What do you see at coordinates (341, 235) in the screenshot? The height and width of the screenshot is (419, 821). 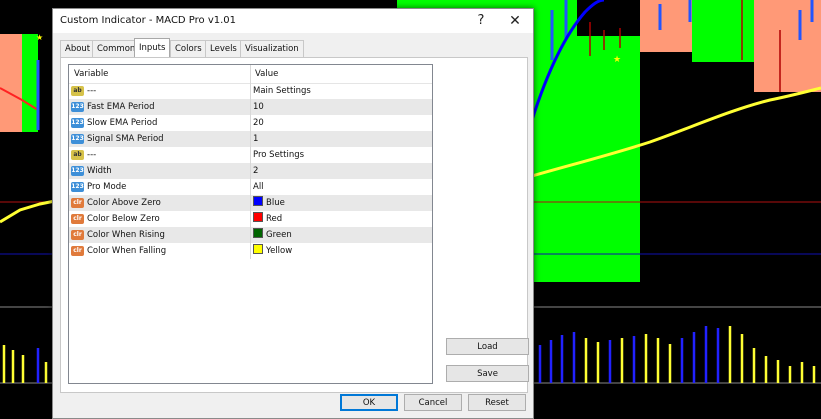 I see `row-value: Green` at bounding box center [341, 235].